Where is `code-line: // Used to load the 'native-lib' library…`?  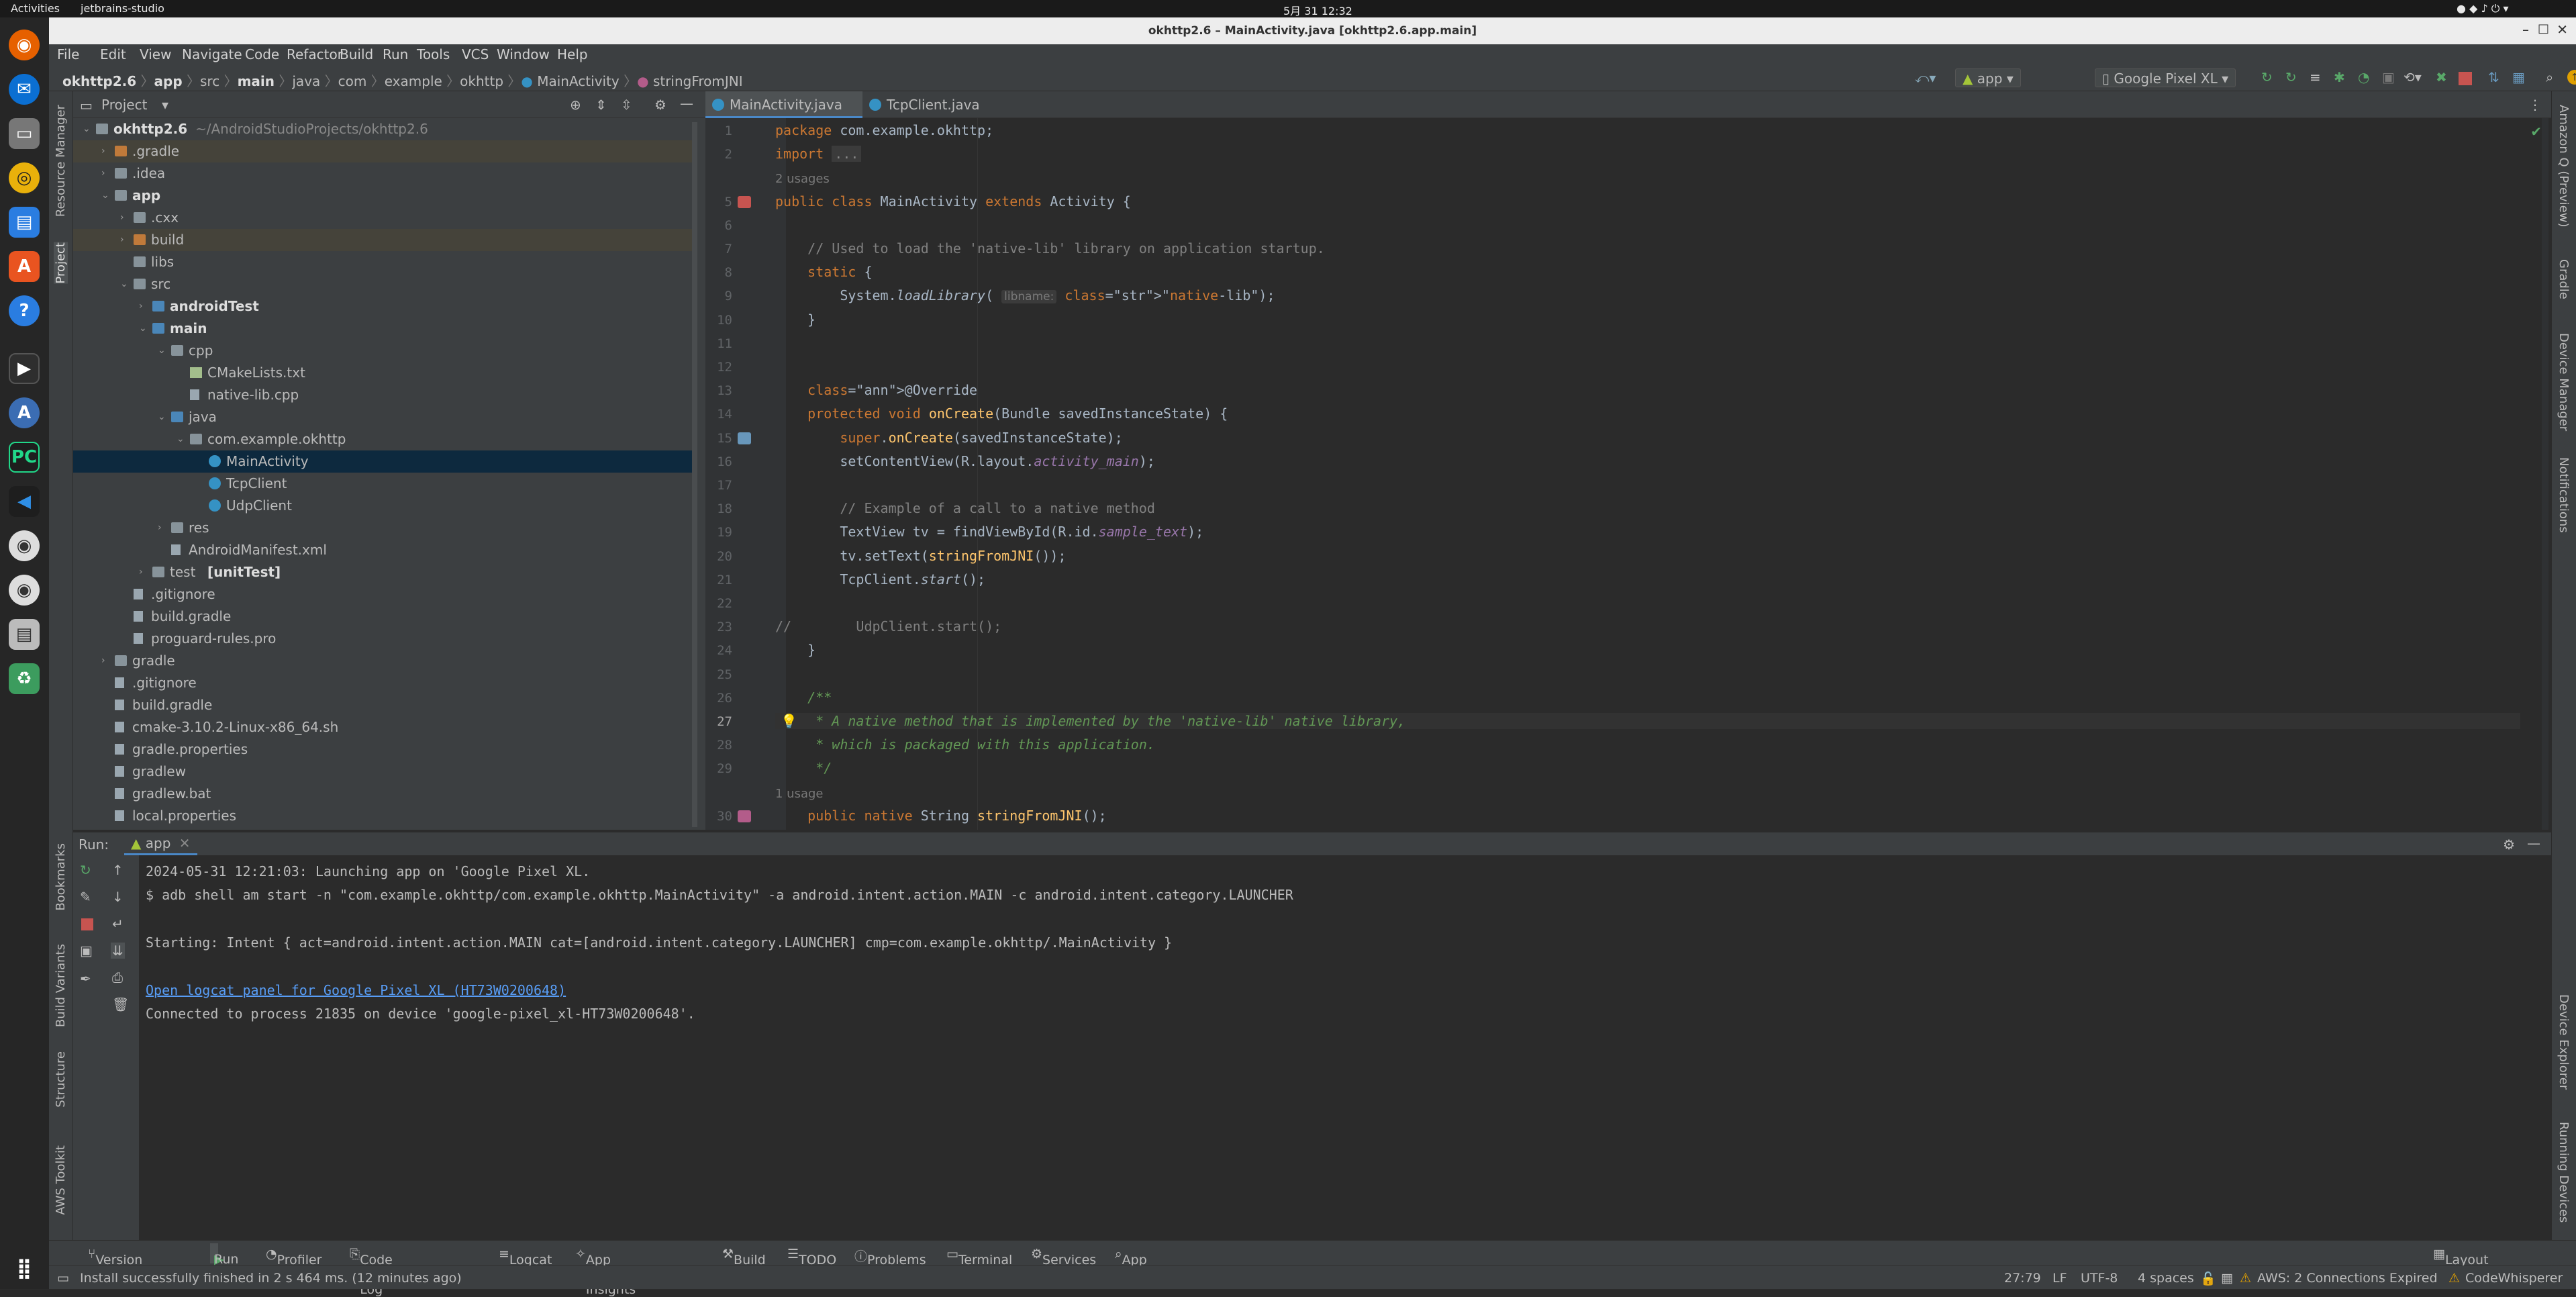 code-line: // Used to load the 'native-lib' library… is located at coordinates (1050, 248).